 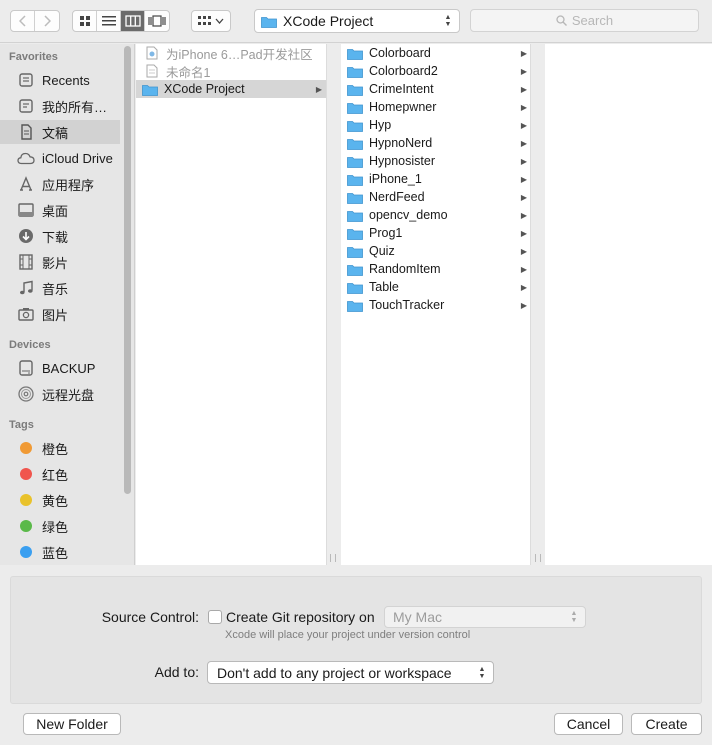 What do you see at coordinates (231, 53) in the screenshot?
I see `list-item: 为iPhone 6…Pad开发社区` at bounding box center [231, 53].